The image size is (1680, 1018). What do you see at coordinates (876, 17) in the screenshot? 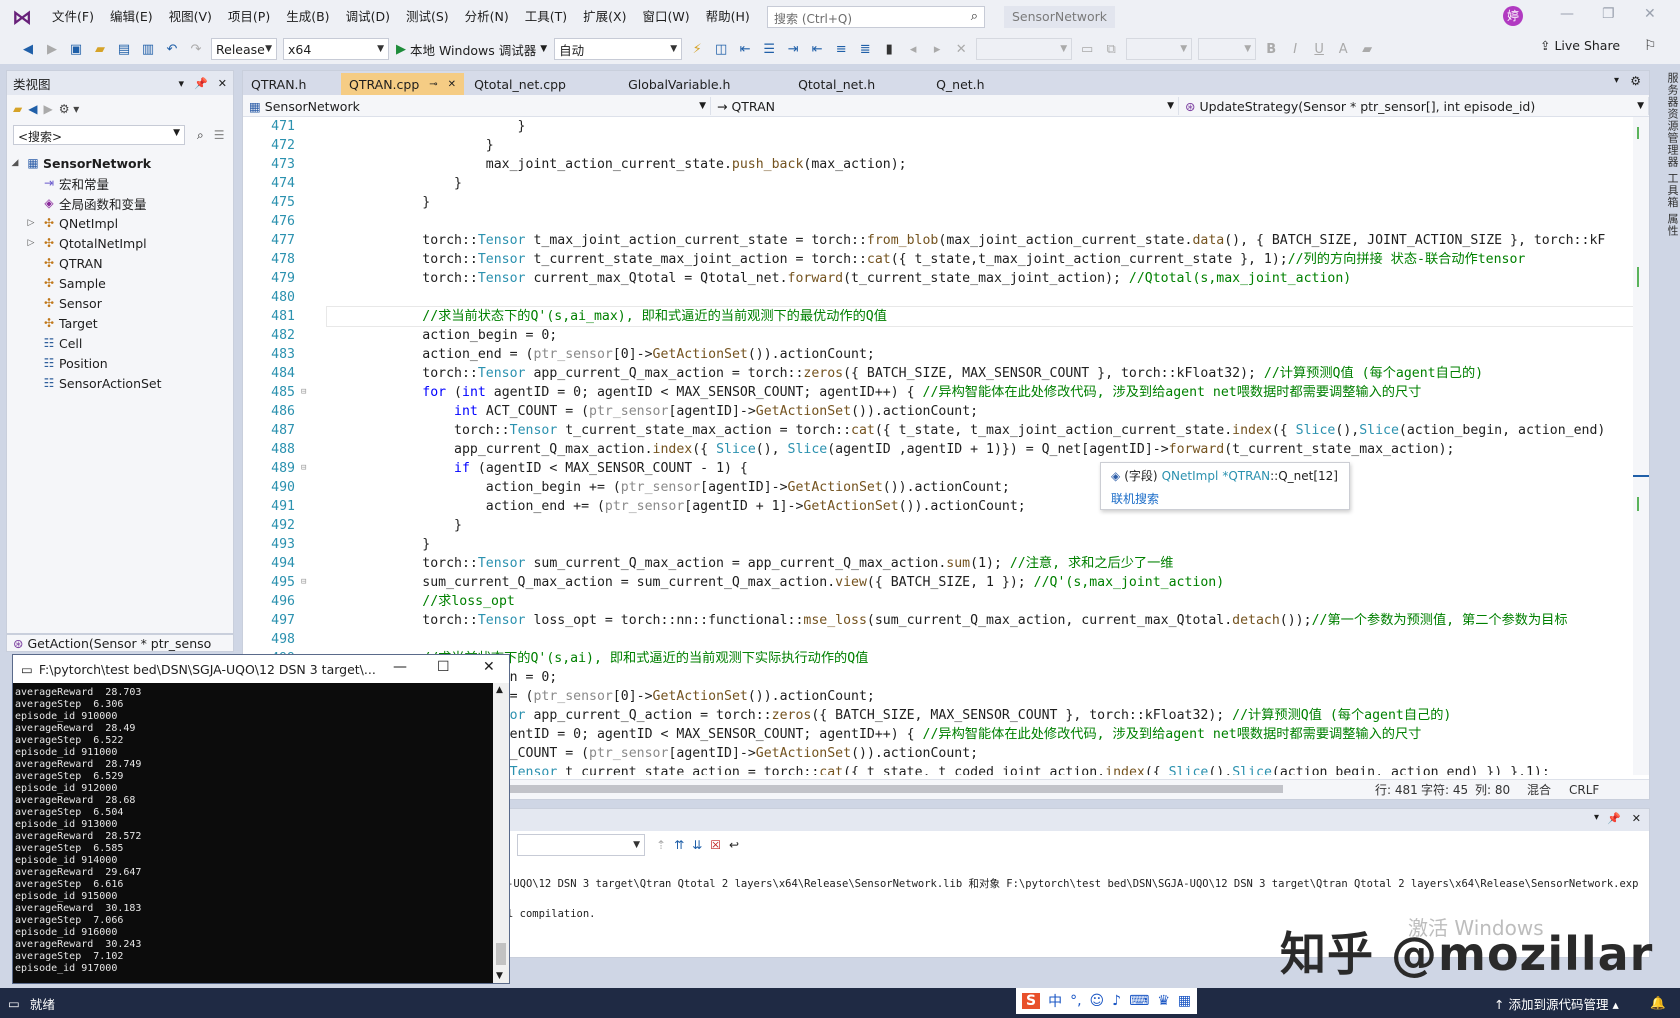
I see `search-input: 搜索 (Ctrl+Q) ⌕` at bounding box center [876, 17].